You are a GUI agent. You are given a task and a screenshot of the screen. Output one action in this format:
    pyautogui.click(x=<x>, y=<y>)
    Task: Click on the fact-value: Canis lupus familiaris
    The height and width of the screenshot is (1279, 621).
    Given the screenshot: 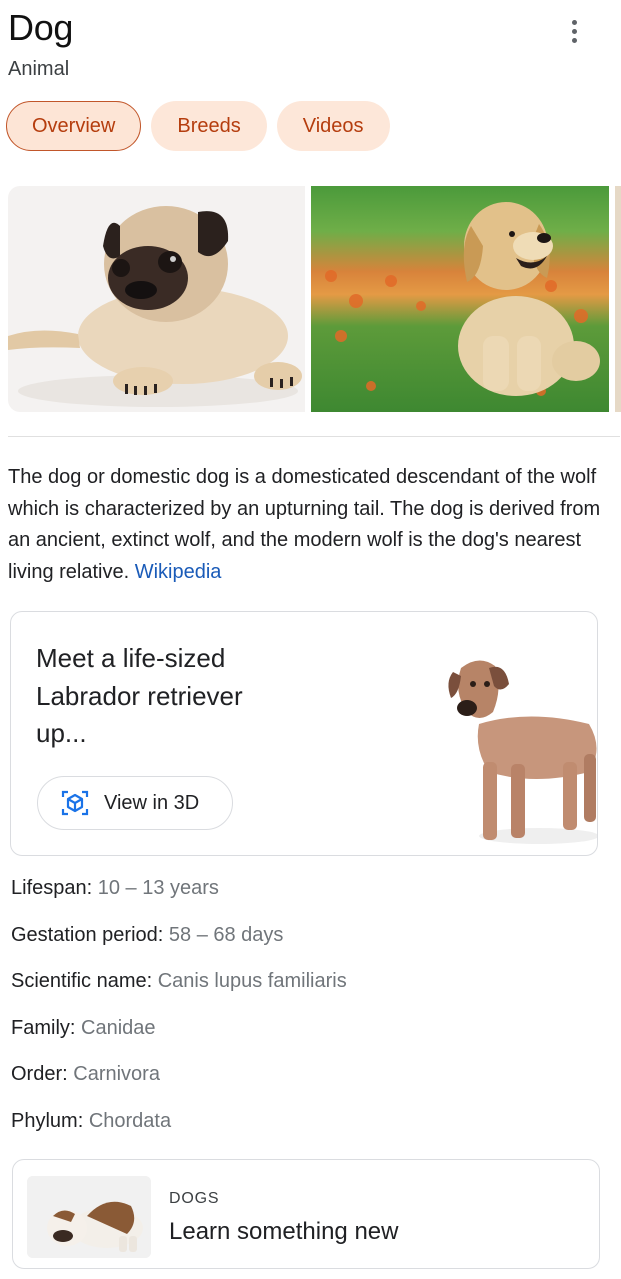 What is the action you would take?
    pyautogui.click(x=252, y=981)
    